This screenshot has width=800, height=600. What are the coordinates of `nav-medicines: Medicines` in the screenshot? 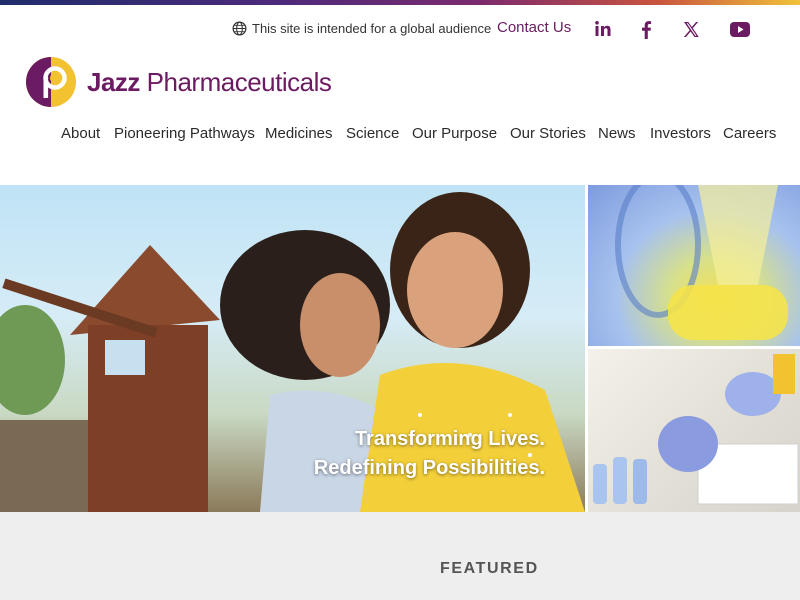 It's located at (299, 133).